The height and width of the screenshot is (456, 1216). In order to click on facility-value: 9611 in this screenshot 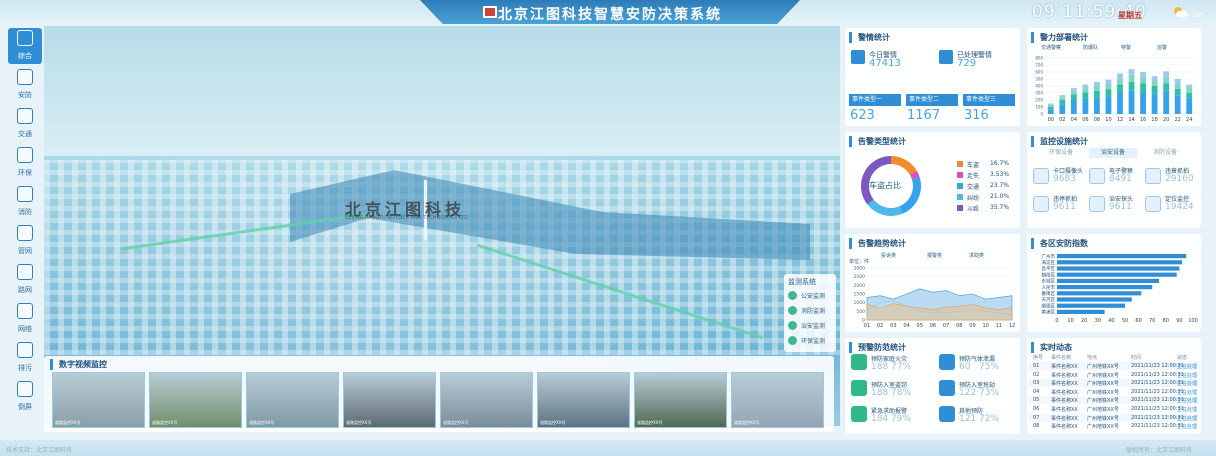, I will do `click(1064, 207)`.